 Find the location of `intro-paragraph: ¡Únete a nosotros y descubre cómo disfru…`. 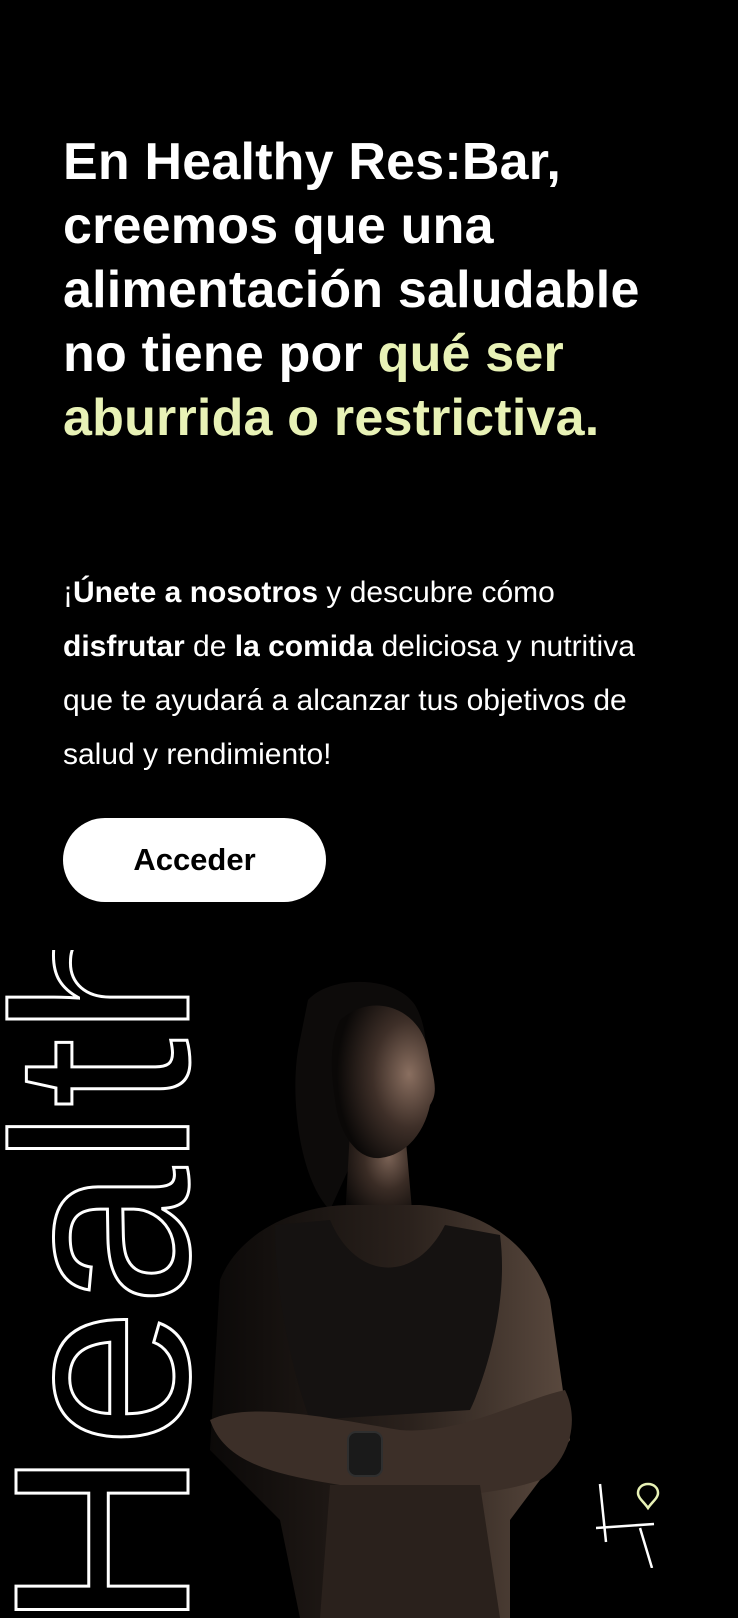

intro-paragraph: ¡Únete a nosotros y descubre cómo disfru… is located at coordinates (373, 674).